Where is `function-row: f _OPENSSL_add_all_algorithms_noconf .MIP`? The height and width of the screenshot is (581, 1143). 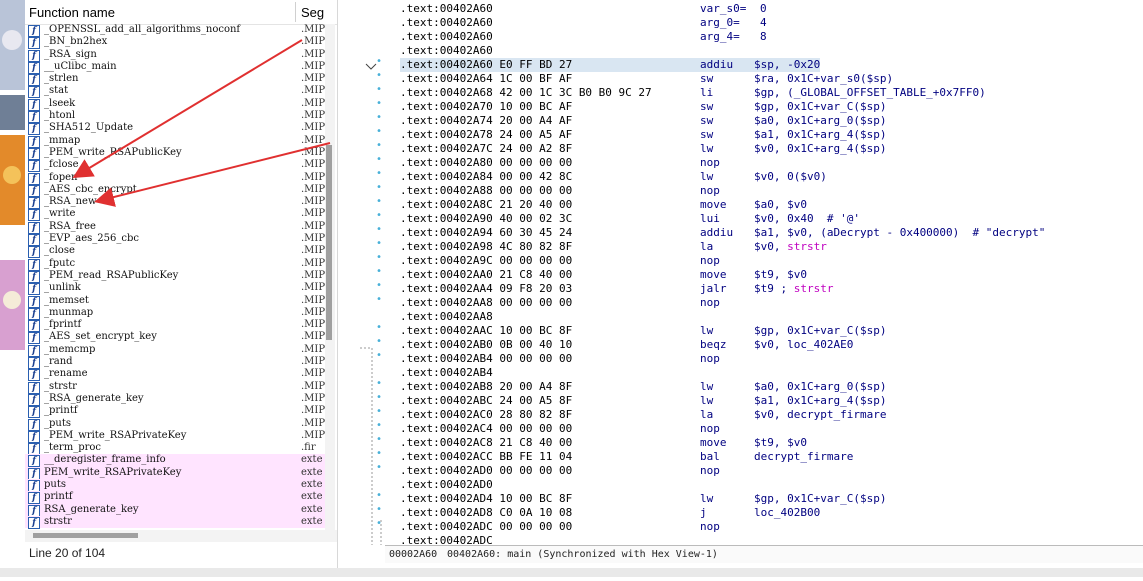 function-row: f _OPENSSL_add_all_algorithms_noconf .MIP is located at coordinates (175, 30).